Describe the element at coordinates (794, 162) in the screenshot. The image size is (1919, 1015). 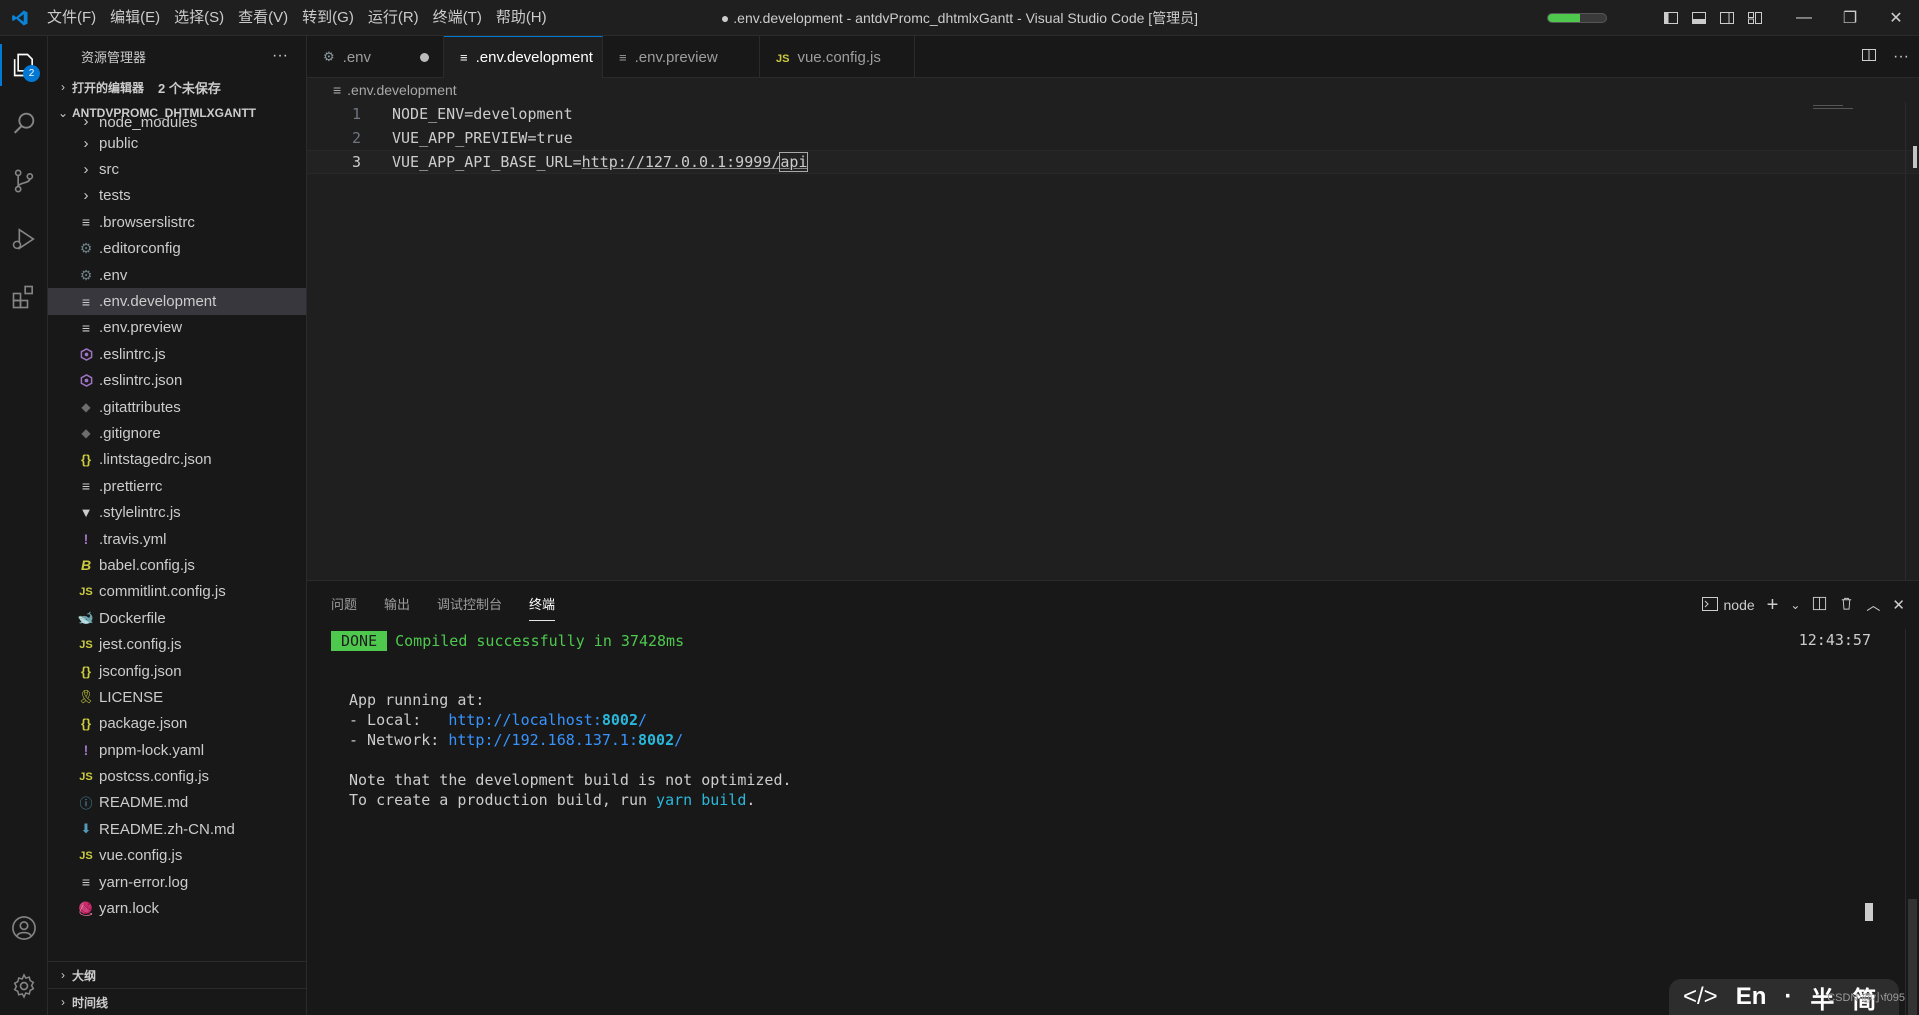
I see `code-selection: api` at that location.